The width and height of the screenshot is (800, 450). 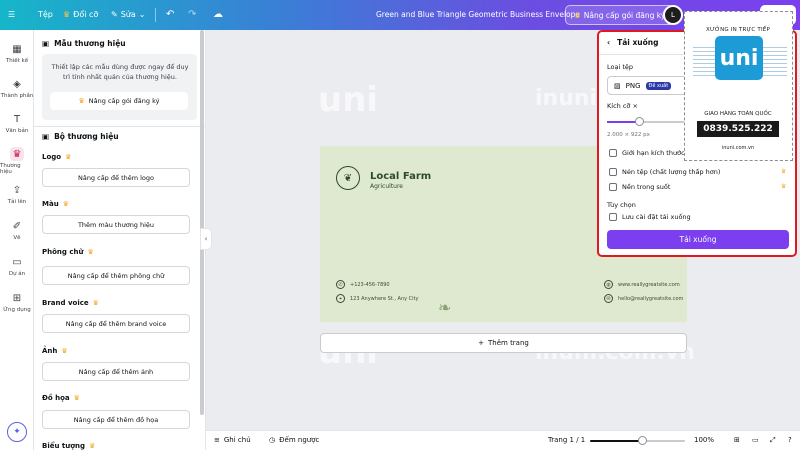 I want to click on rail-item-brand: ♛ Thương hiệu, so click(x=17, y=161).